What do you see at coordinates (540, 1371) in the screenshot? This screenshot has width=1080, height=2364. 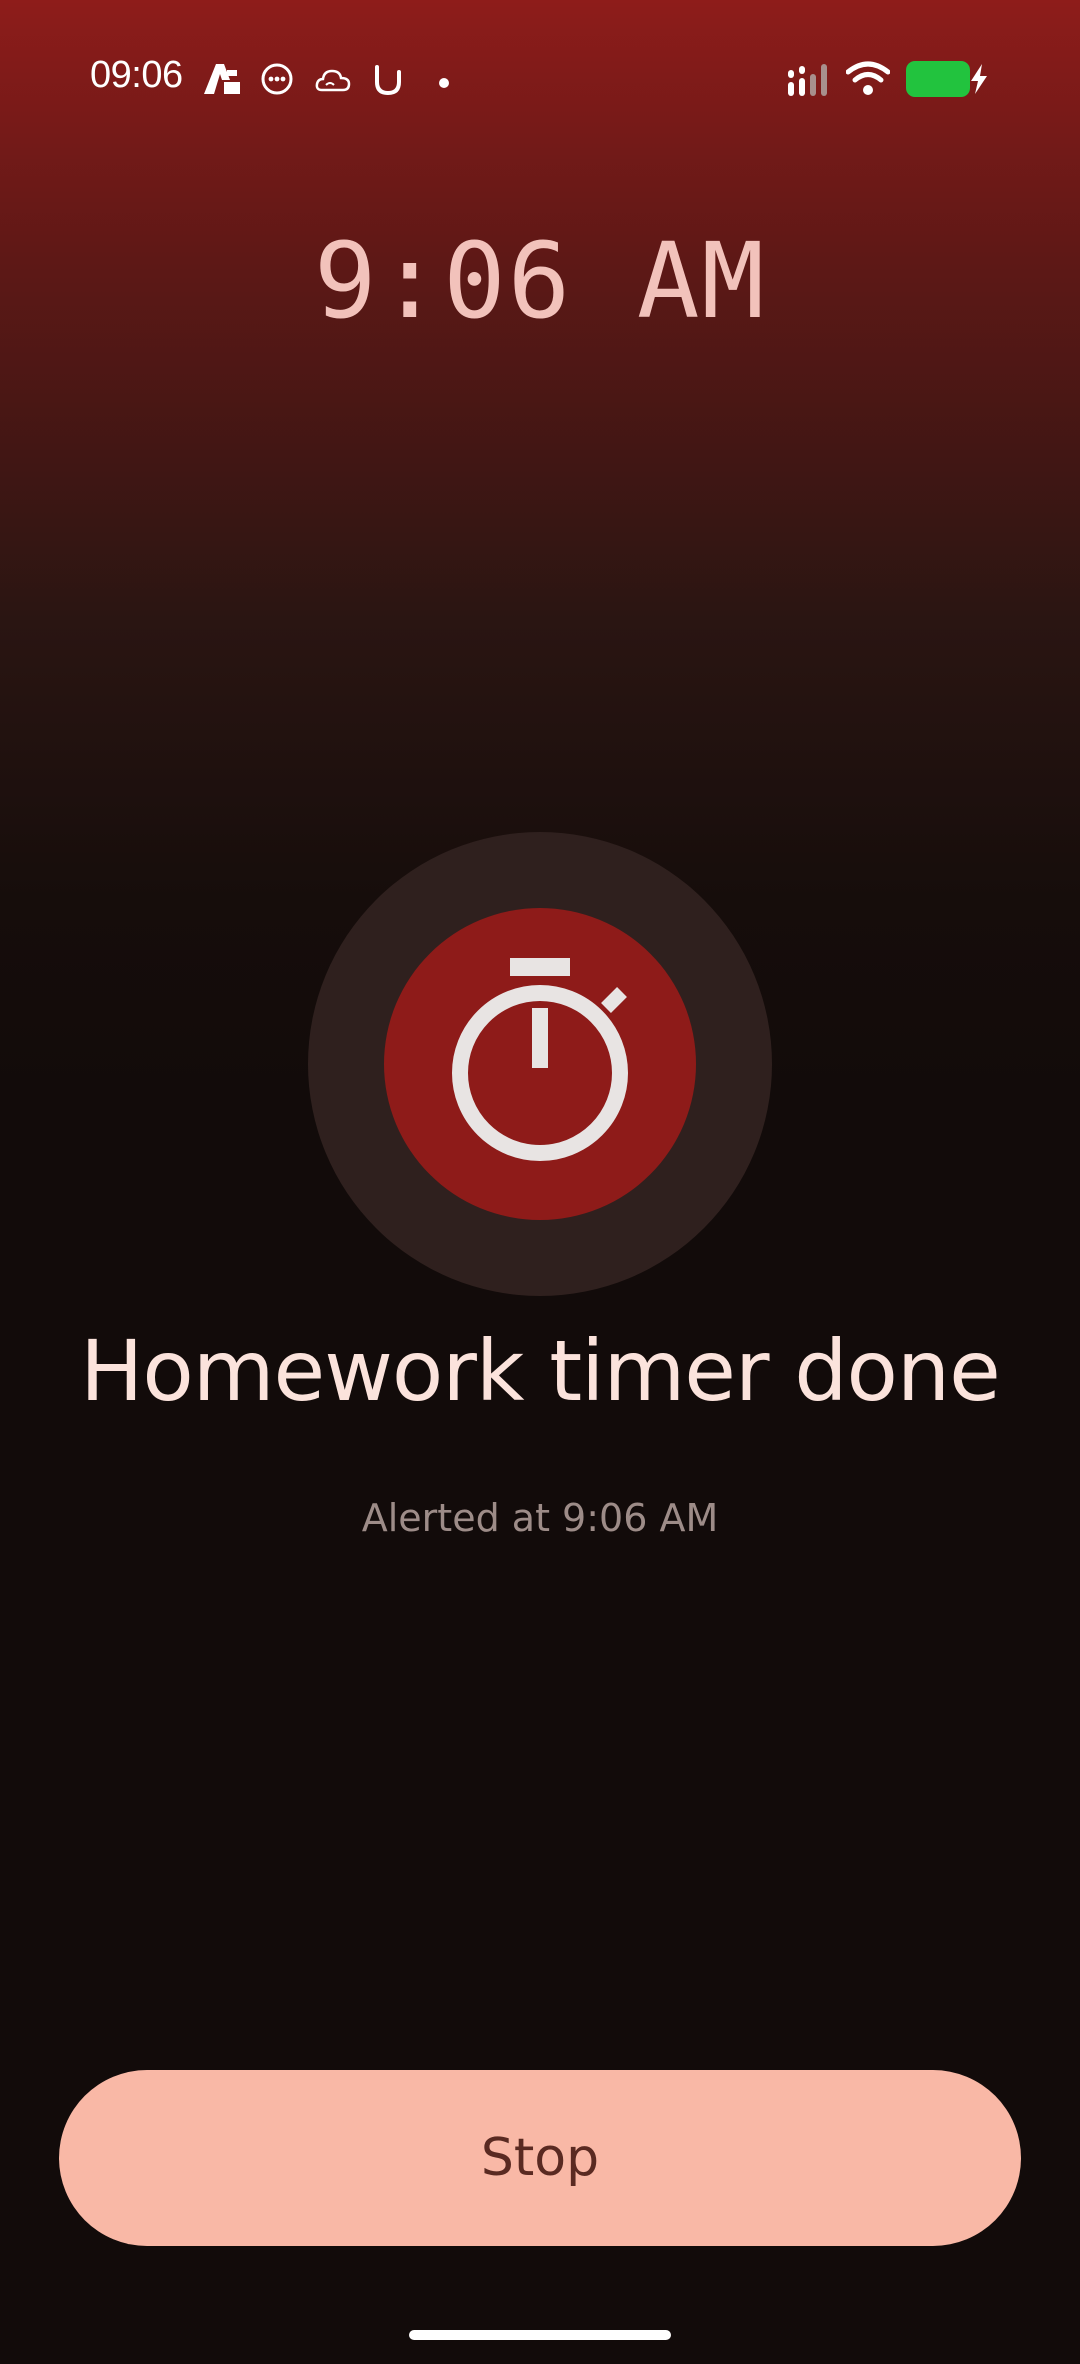 I see `alert-title: Homework timer done` at bounding box center [540, 1371].